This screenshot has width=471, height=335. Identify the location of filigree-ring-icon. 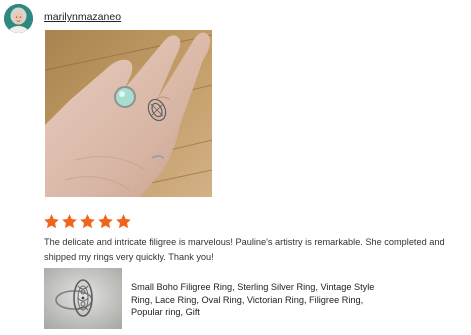
(83, 298).